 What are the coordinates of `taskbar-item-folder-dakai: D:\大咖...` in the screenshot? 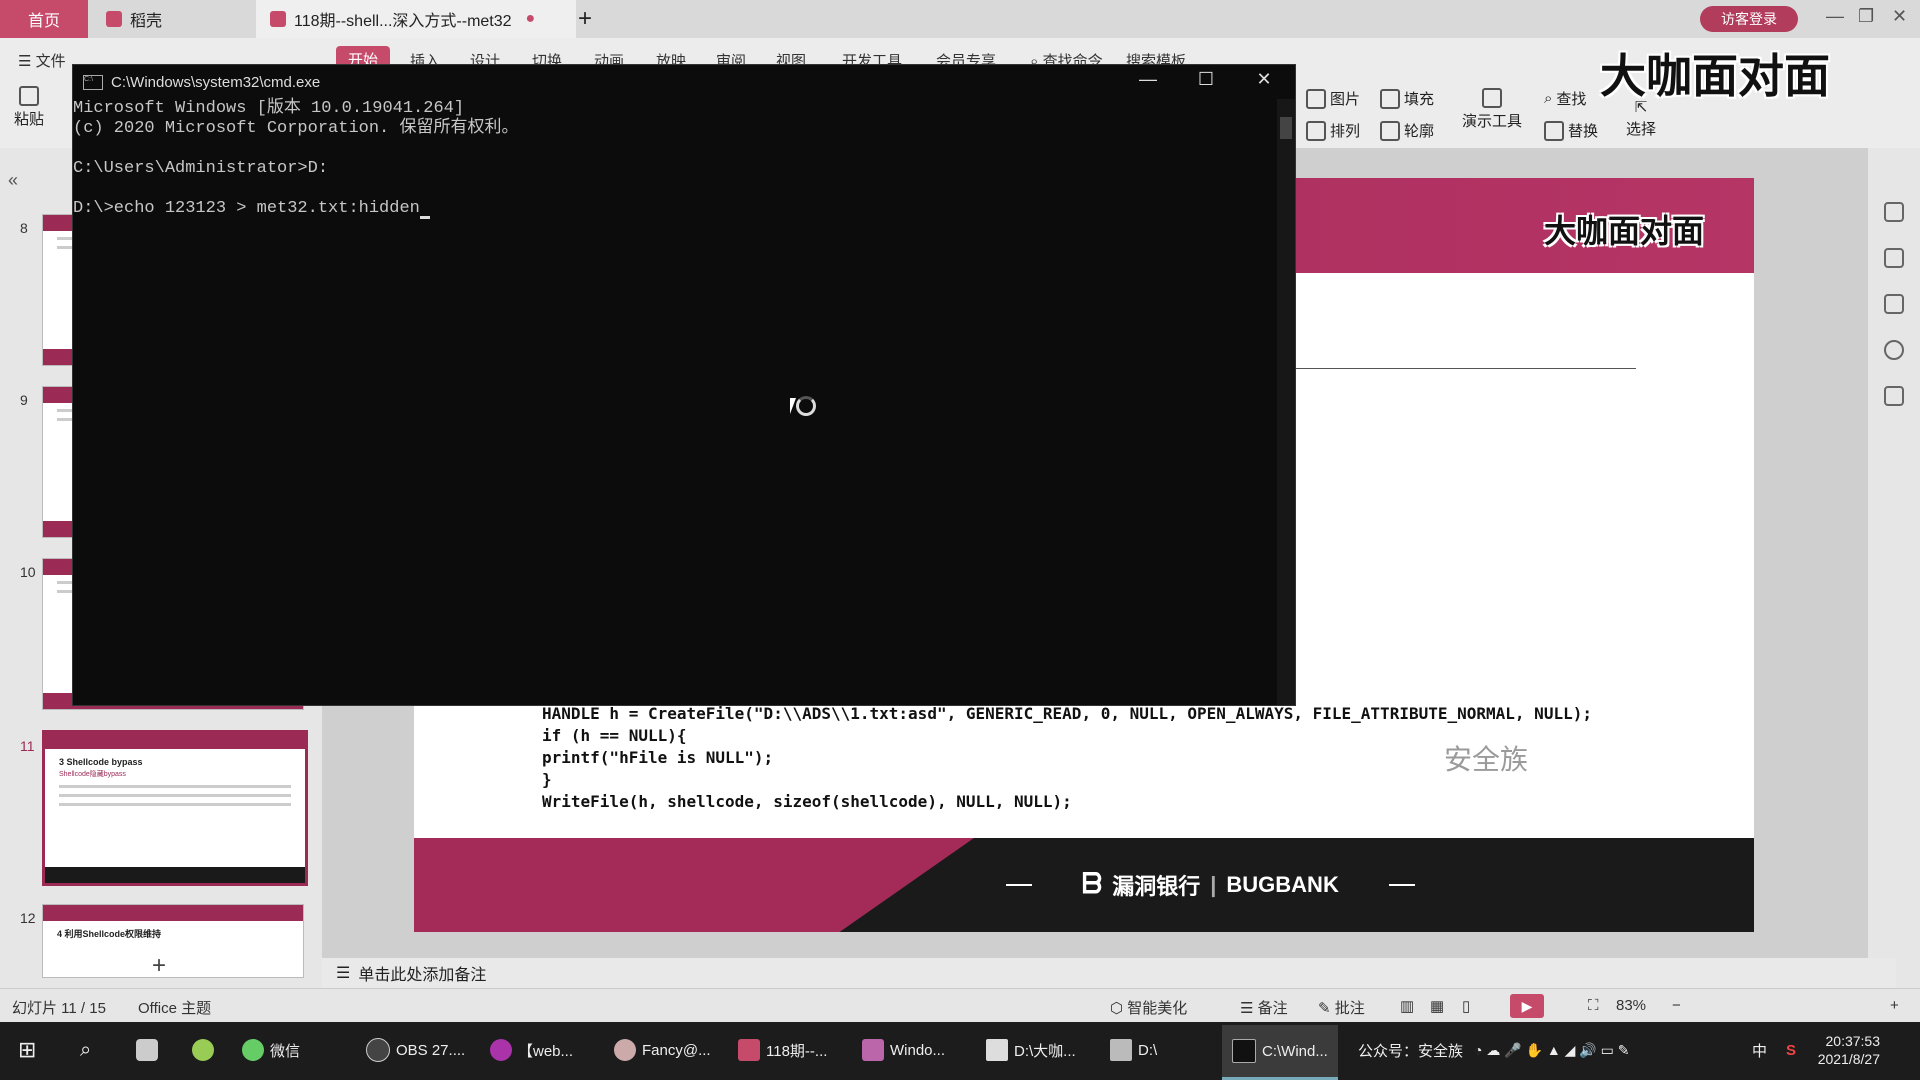 It's located at (1031, 1050).